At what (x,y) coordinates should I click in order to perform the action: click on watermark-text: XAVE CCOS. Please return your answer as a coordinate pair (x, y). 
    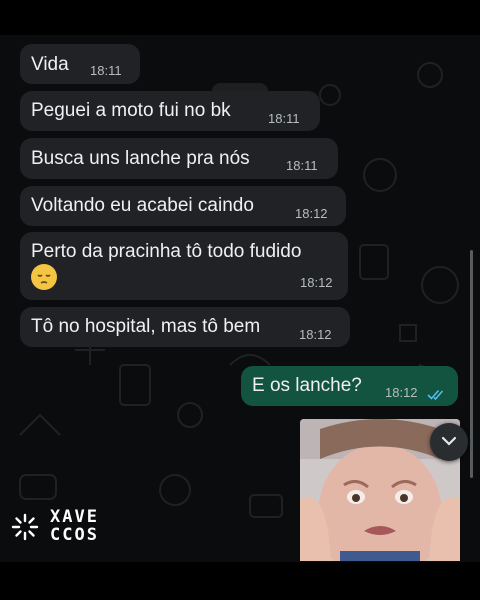
    Looking at the image, I should click on (74, 526).